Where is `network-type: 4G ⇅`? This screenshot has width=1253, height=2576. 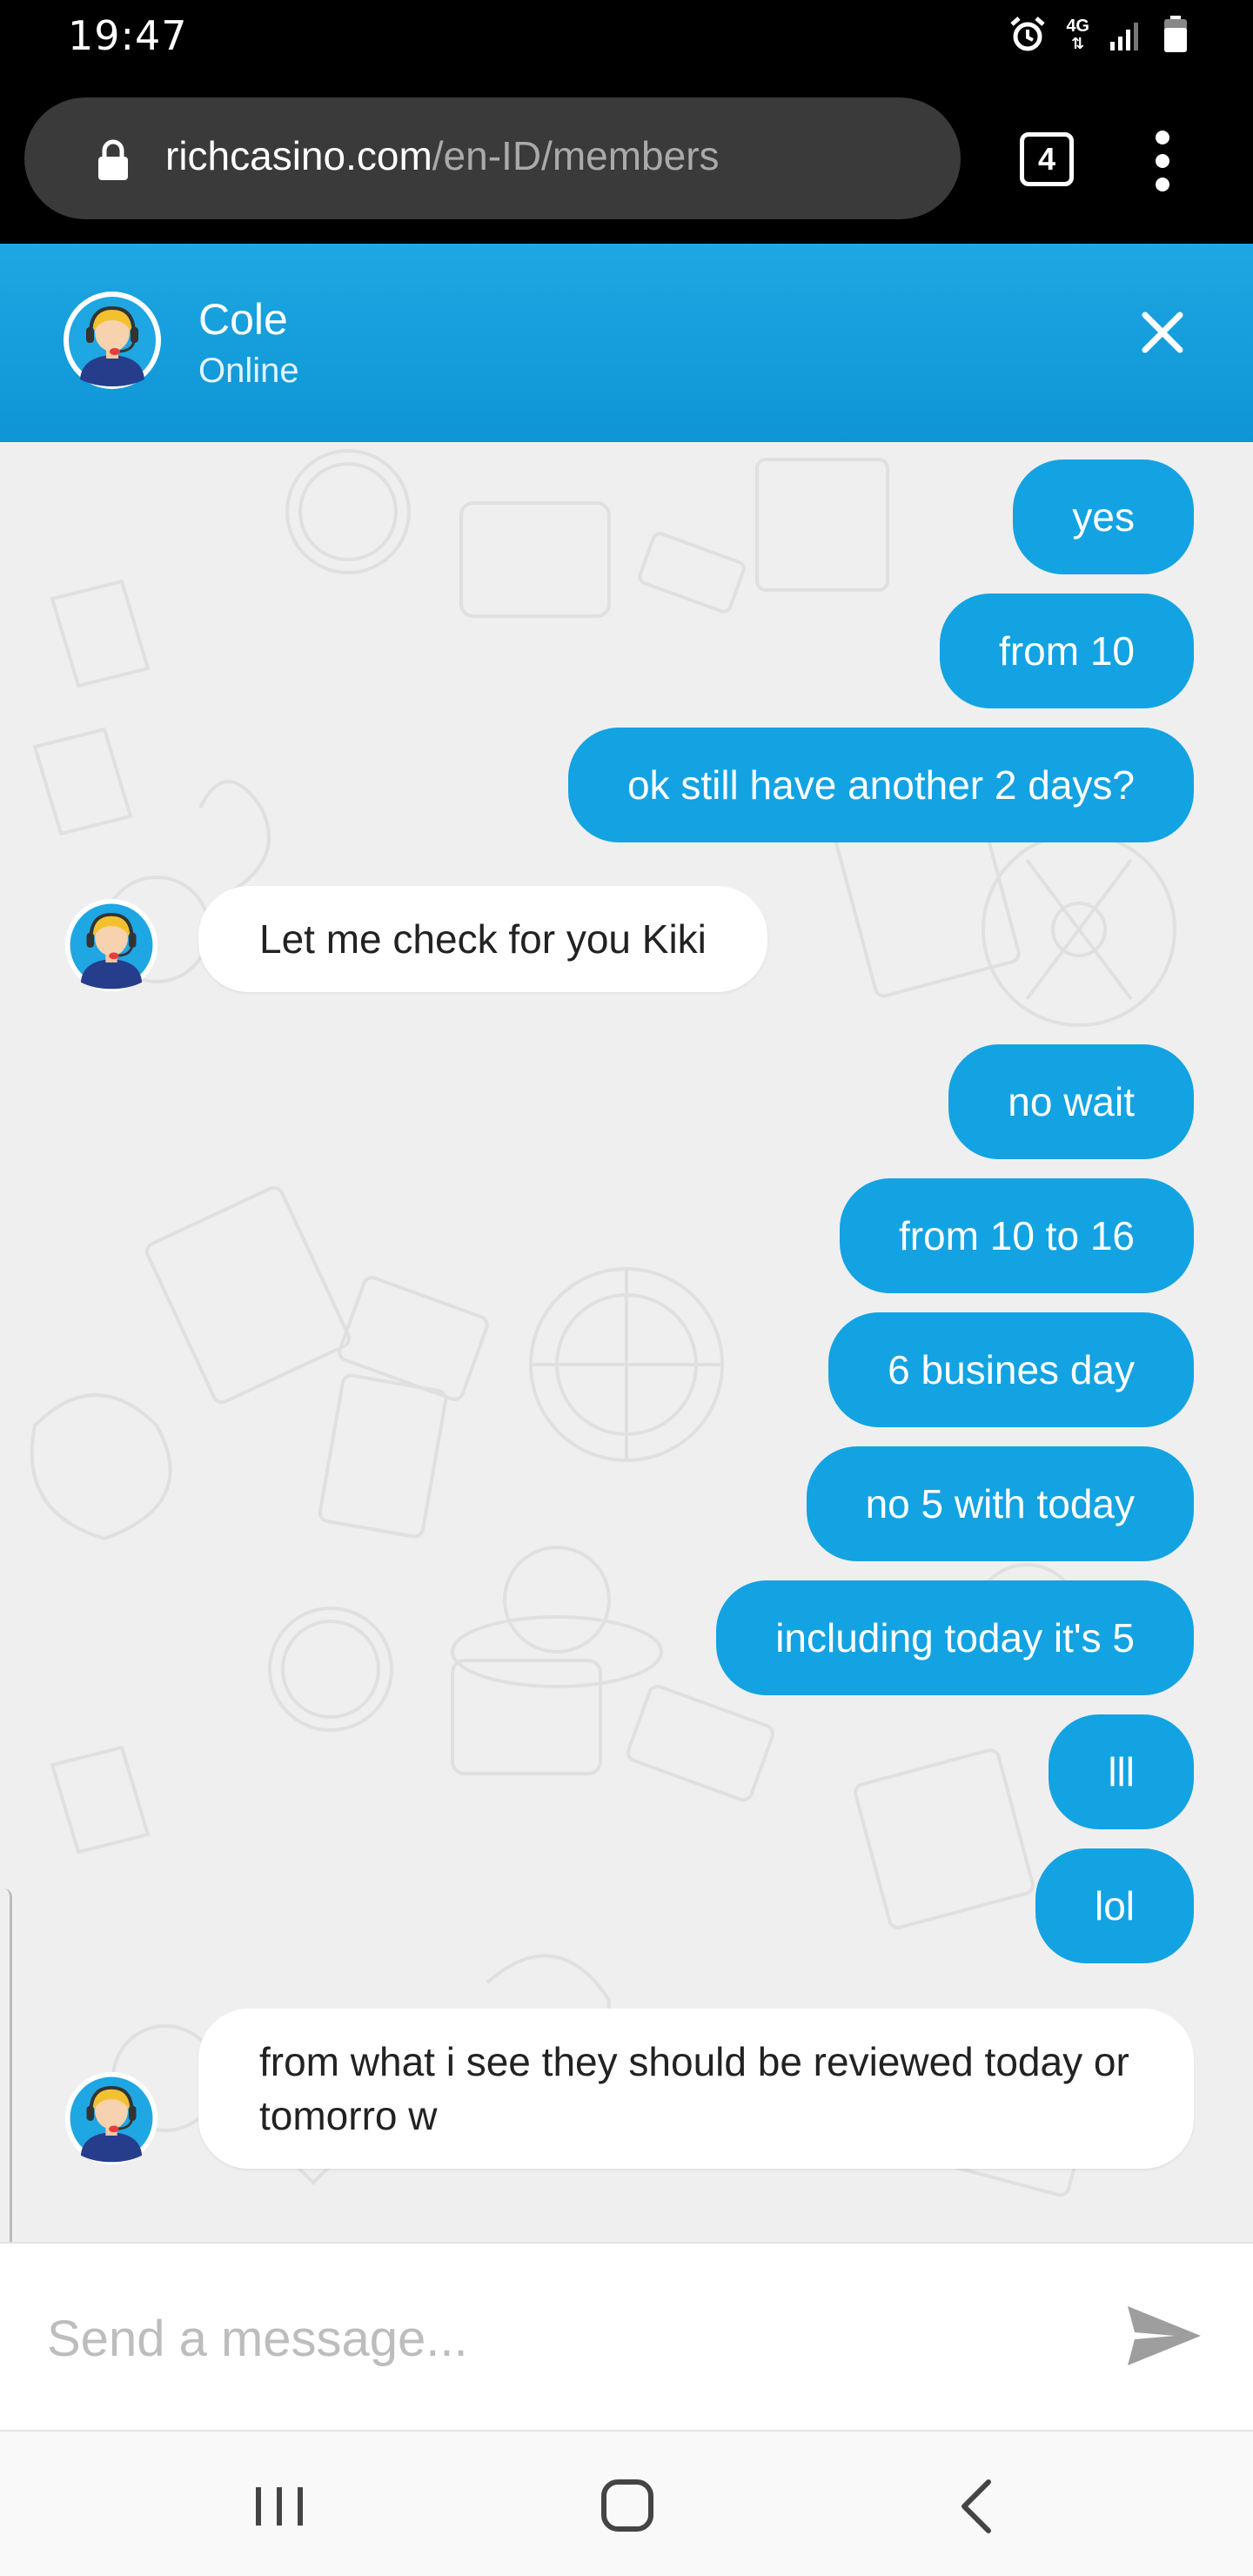 network-type: 4G ⇅ is located at coordinates (1077, 34).